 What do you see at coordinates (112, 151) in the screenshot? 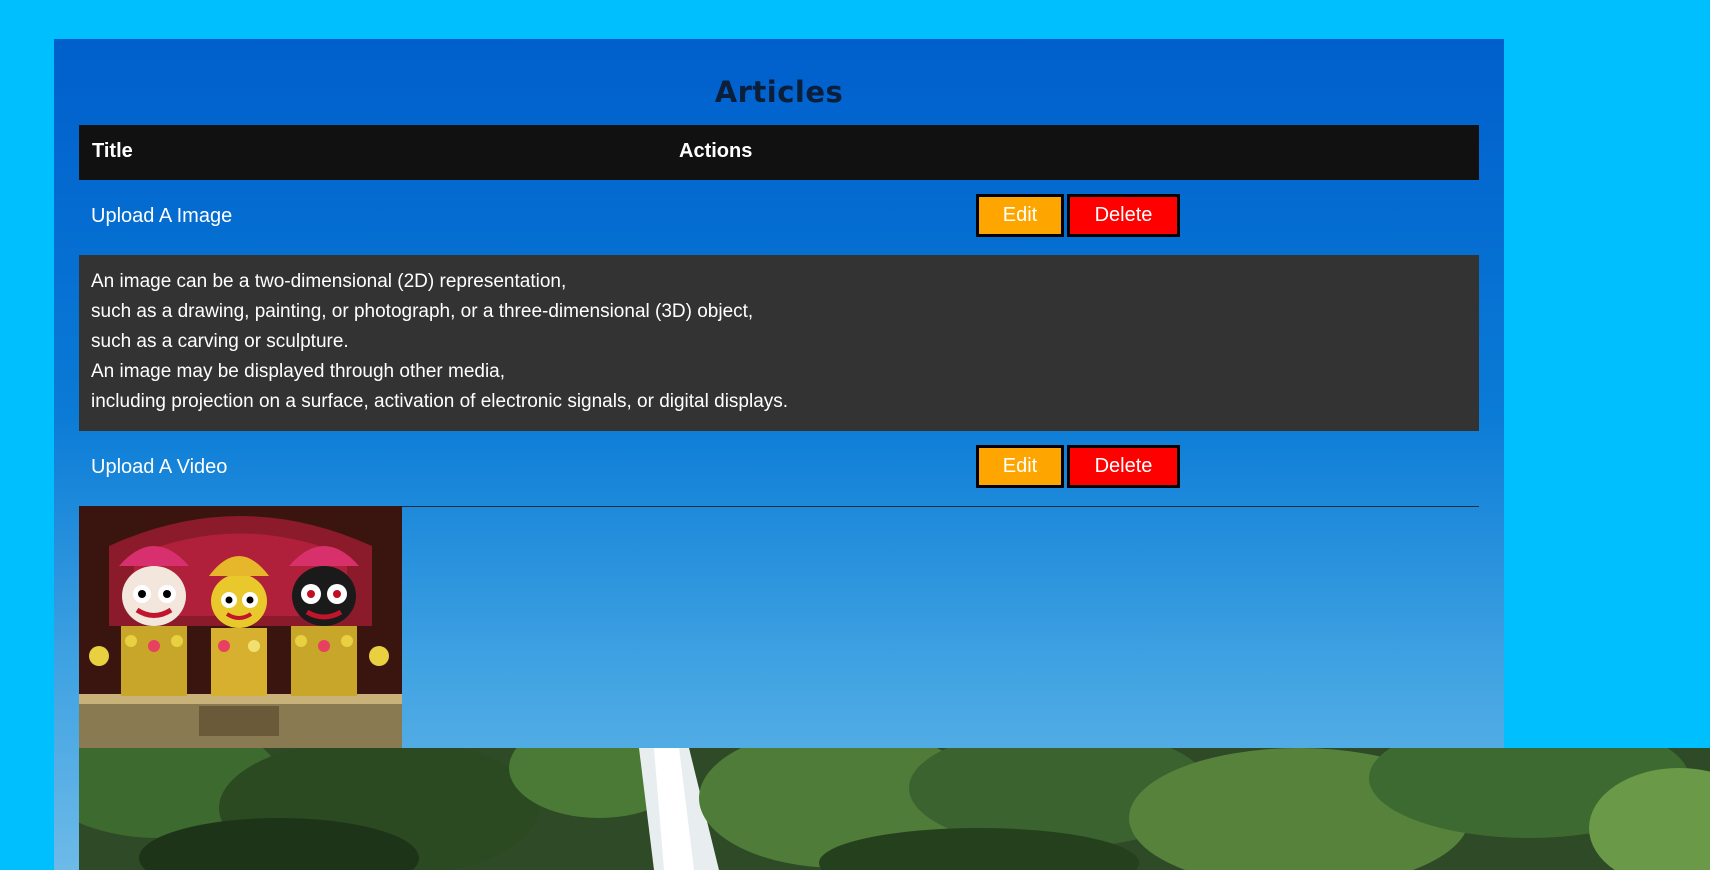
I see `header-title: Title` at bounding box center [112, 151].